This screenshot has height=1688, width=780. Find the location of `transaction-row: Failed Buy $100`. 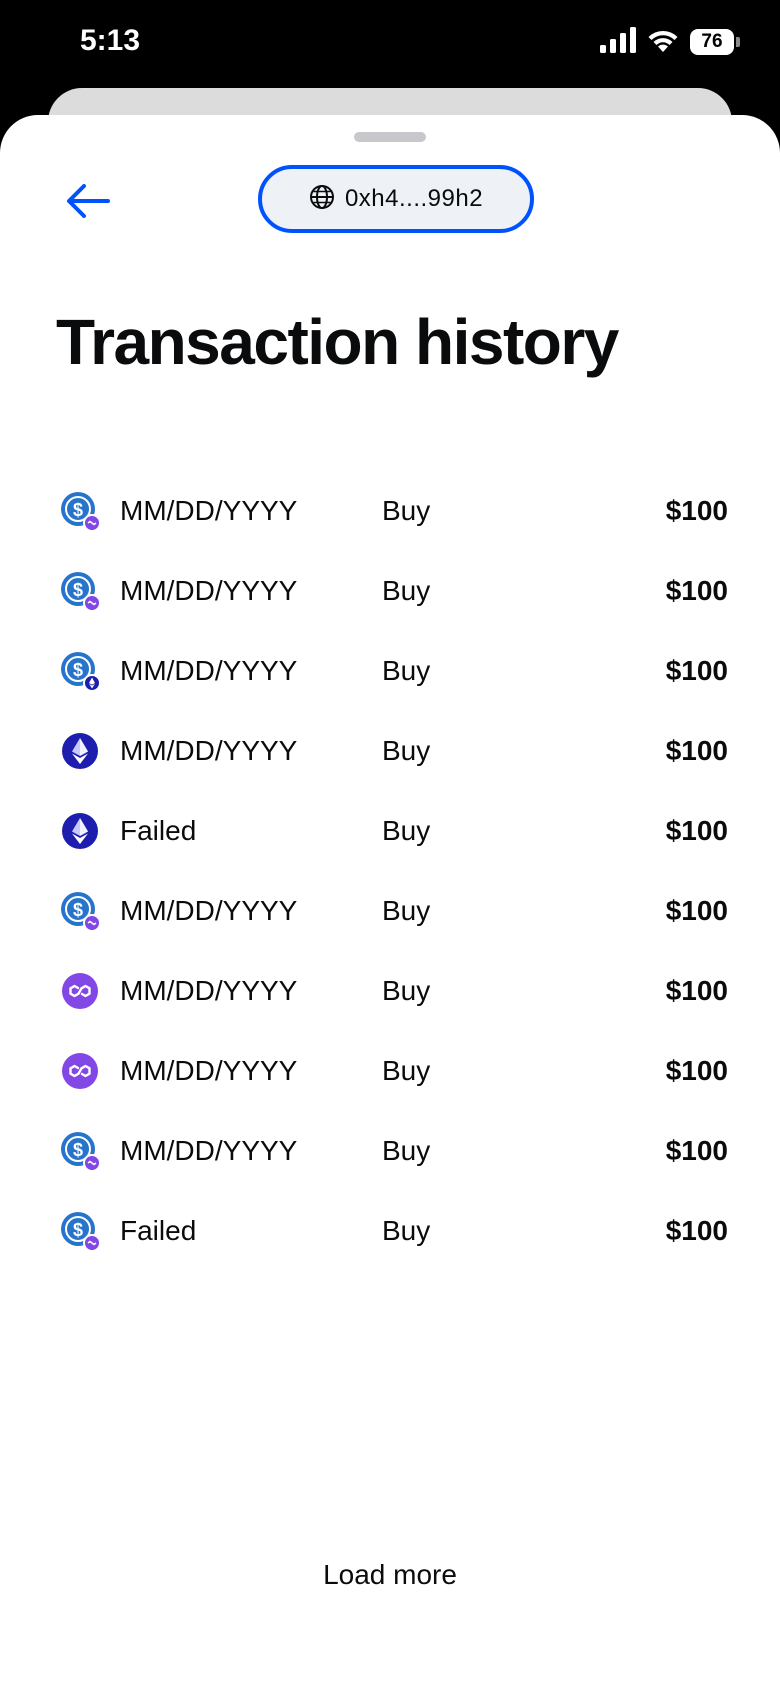

transaction-row: Failed Buy $100 is located at coordinates (390, 831).